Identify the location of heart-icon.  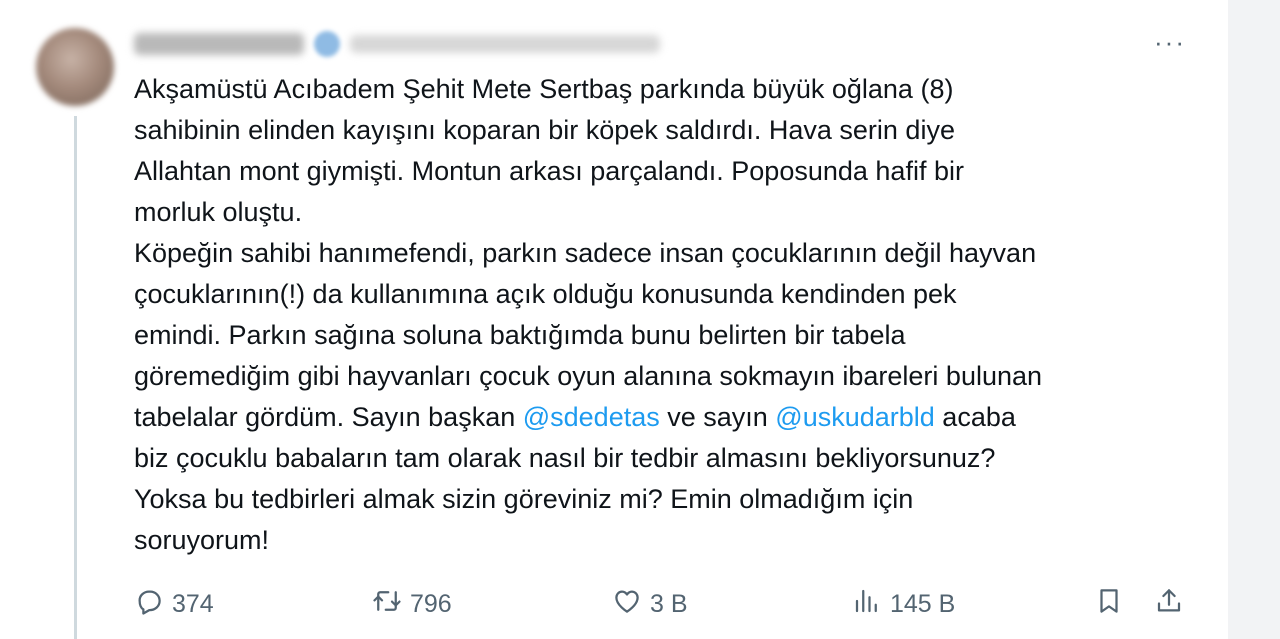
(627, 604).